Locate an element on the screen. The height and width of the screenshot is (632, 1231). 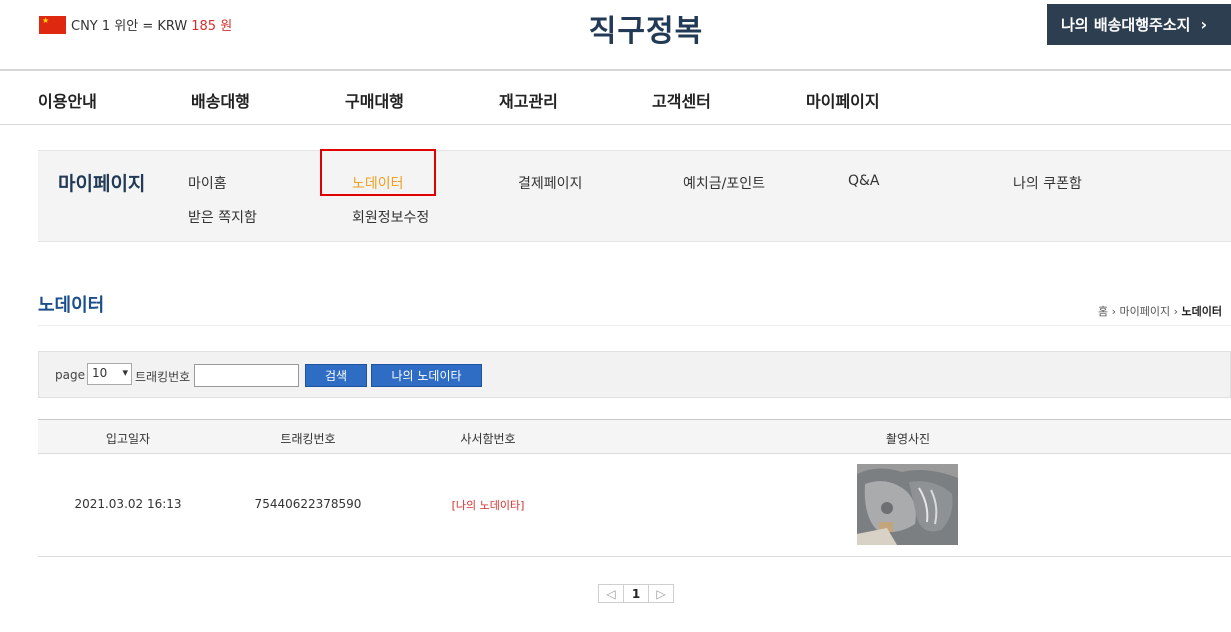
sub-item-profile: 회원정보수정 is located at coordinates (390, 217).